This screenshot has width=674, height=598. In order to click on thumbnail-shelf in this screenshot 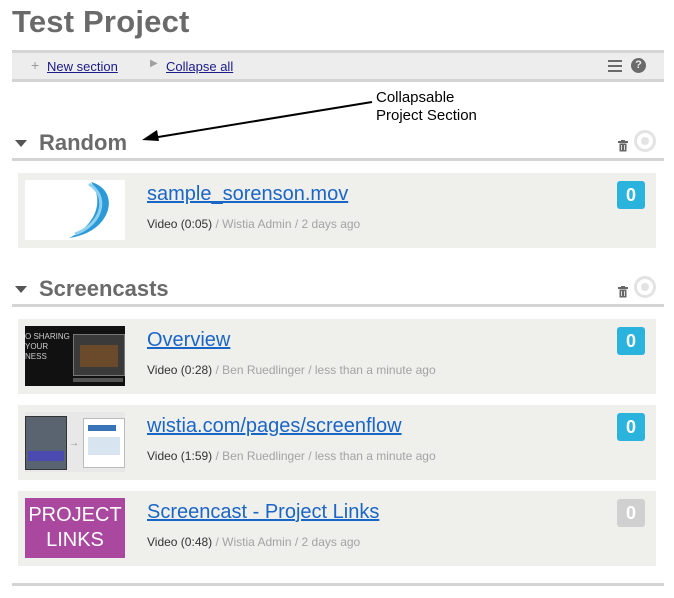, I will do `click(98, 380)`.